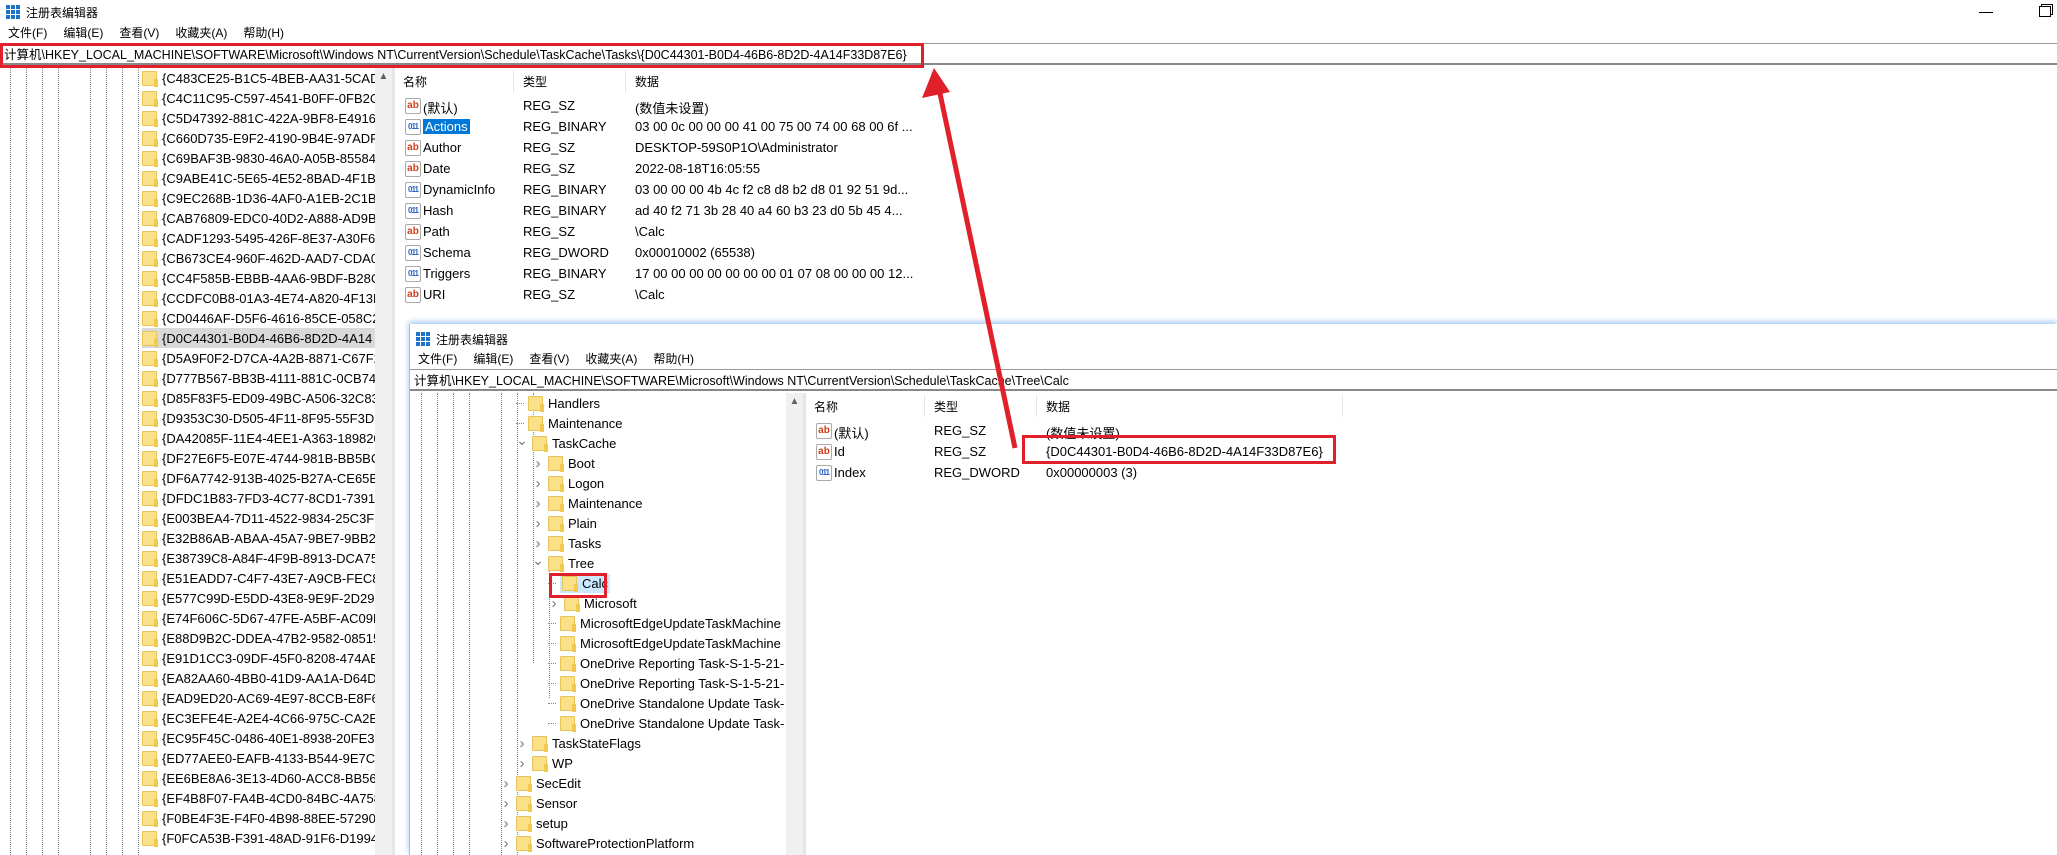 The width and height of the screenshot is (2057, 855). What do you see at coordinates (666, 723) in the screenshot?
I see `tree-item: OneDrive Standalone Update Task-` at bounding box center [666, 723].